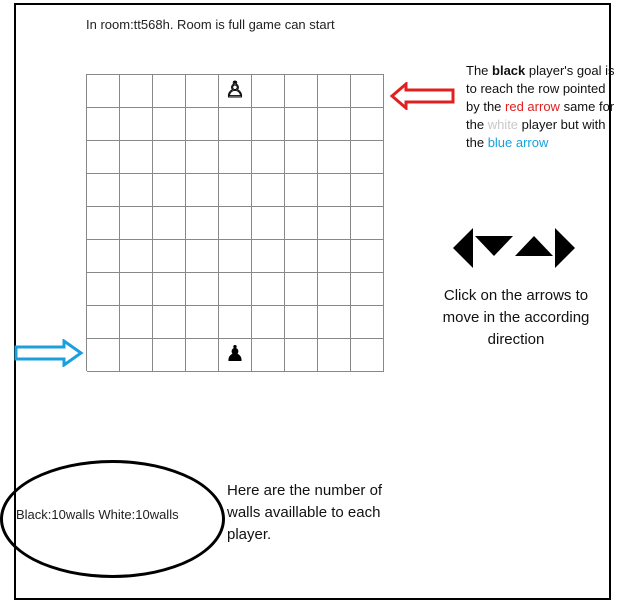 The image size is (621, 615). Describe the element at coordinates (422, 96) in the screenshot. I see `red-arrow-icon` at that location.